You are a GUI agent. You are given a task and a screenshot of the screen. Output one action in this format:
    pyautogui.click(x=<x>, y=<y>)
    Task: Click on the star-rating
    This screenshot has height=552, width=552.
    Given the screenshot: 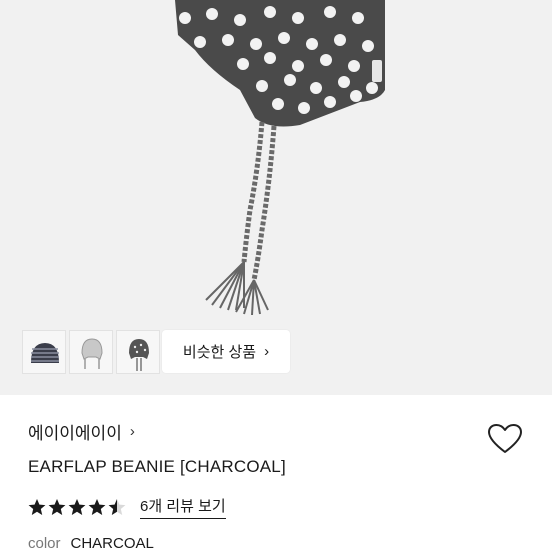 What is the action you would take?
    pyautogui.click(x=77, y=507)
    